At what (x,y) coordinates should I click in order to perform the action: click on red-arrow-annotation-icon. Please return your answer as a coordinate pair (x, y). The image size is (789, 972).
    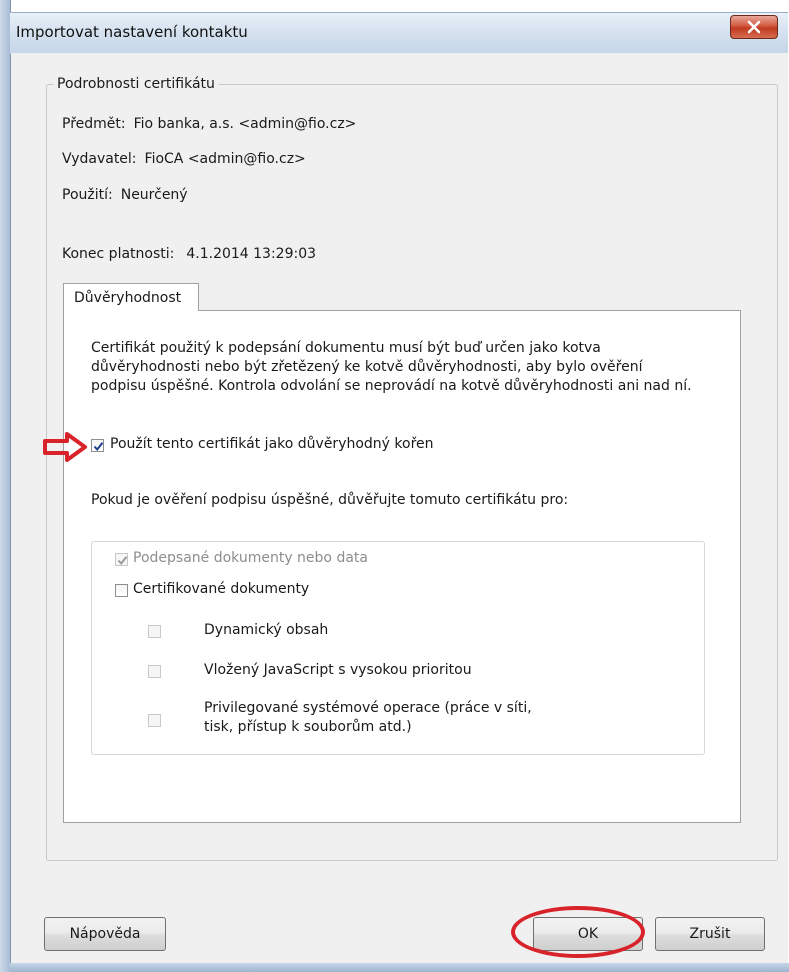
    Looking at the image, I should click on (65, 447).